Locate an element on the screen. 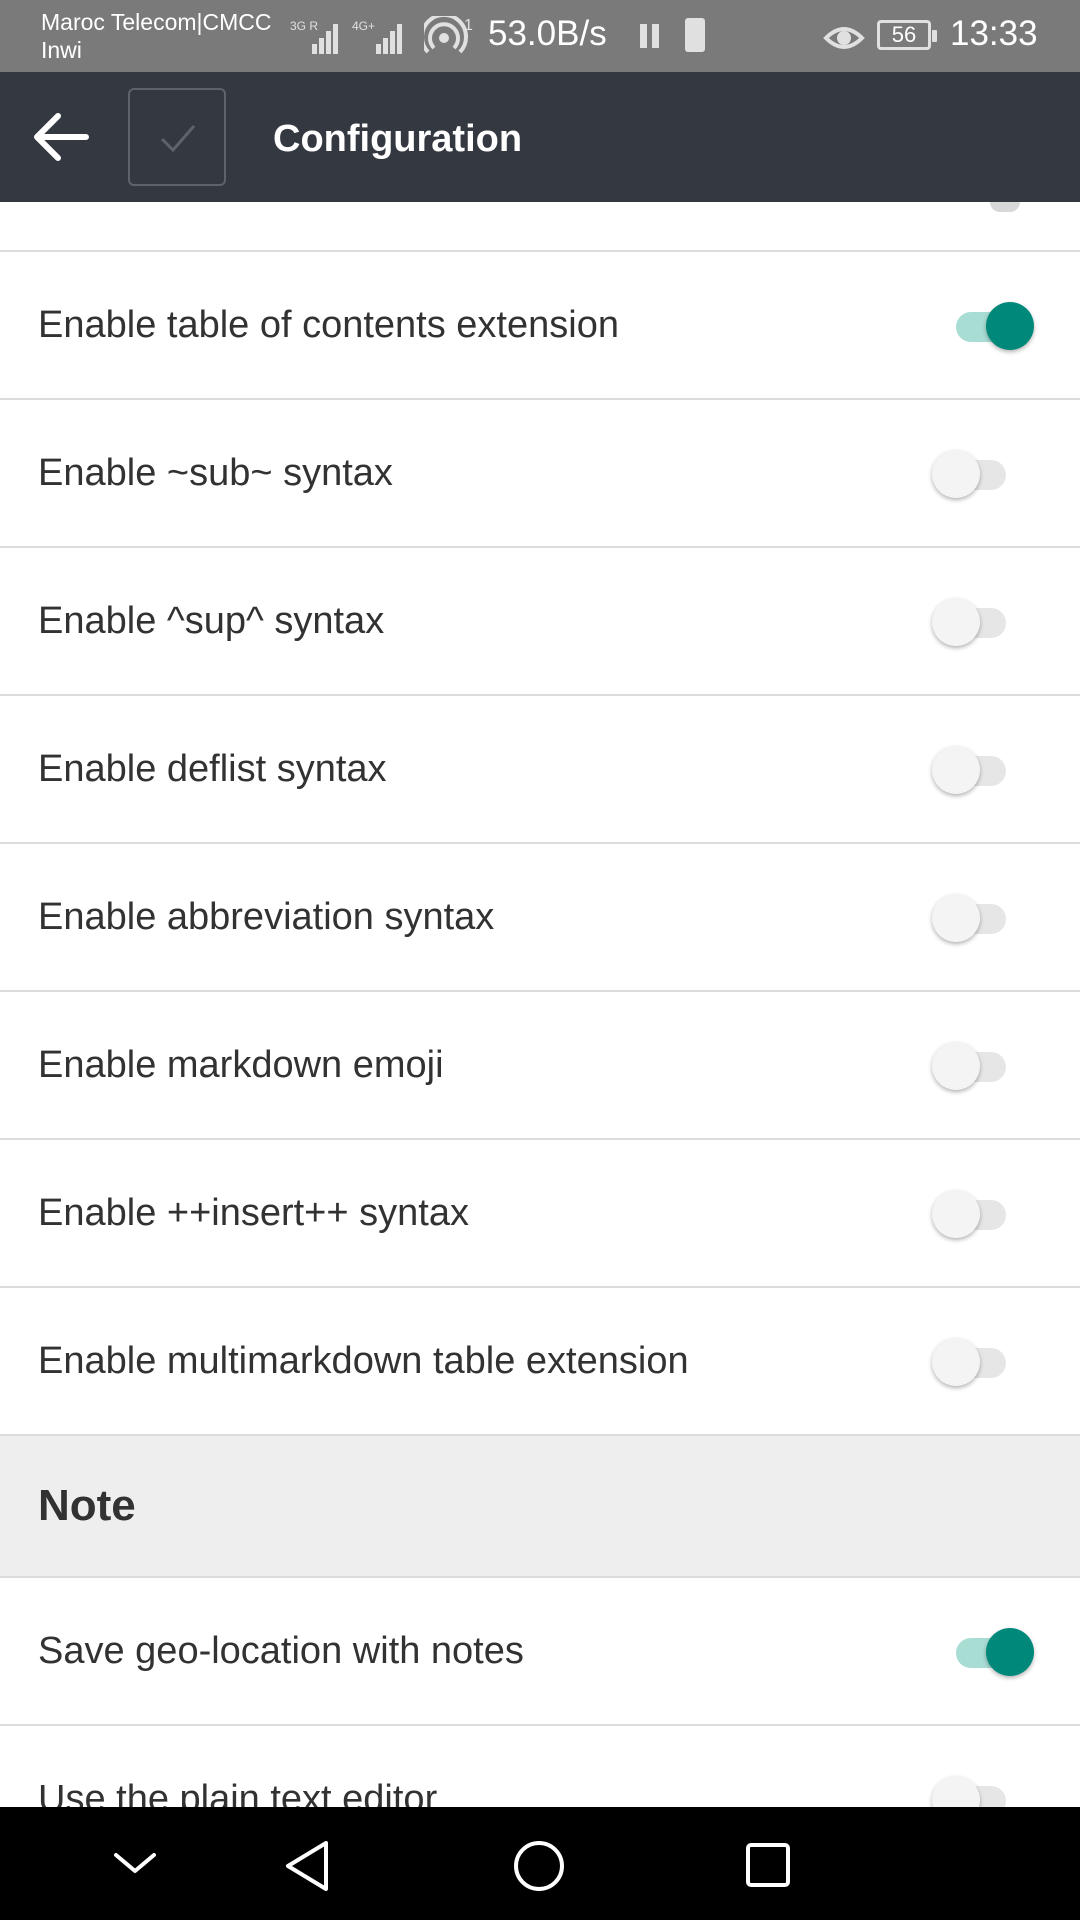 Image resolution: width=1080 pixels, height=1920 pixels. setting-row-abbreviation: Enable abbreviation syntax is located at coordinates (540, 918).